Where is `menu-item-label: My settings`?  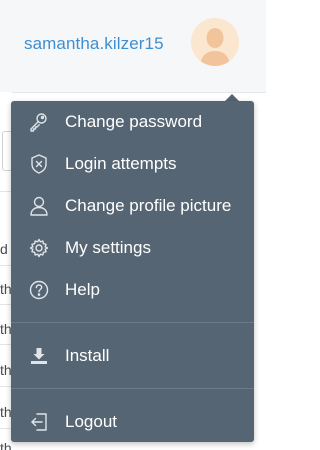
menu-item-label: My settings is located at coordinates (108, 247).